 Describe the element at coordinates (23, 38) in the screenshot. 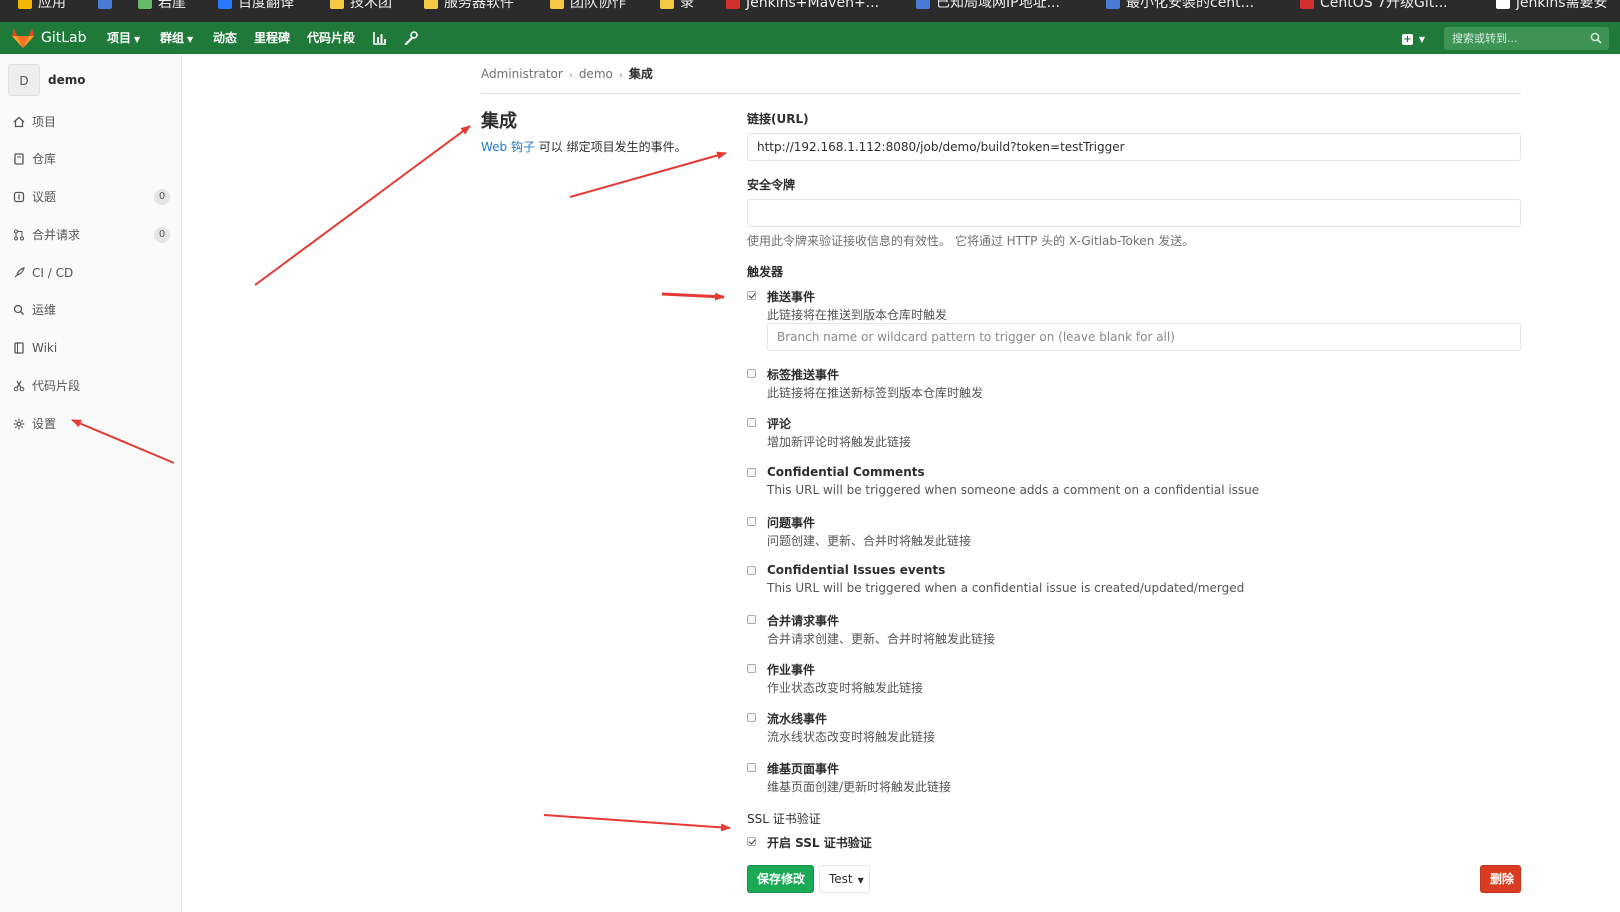

I see `gitlab-logo-icon` at that location.